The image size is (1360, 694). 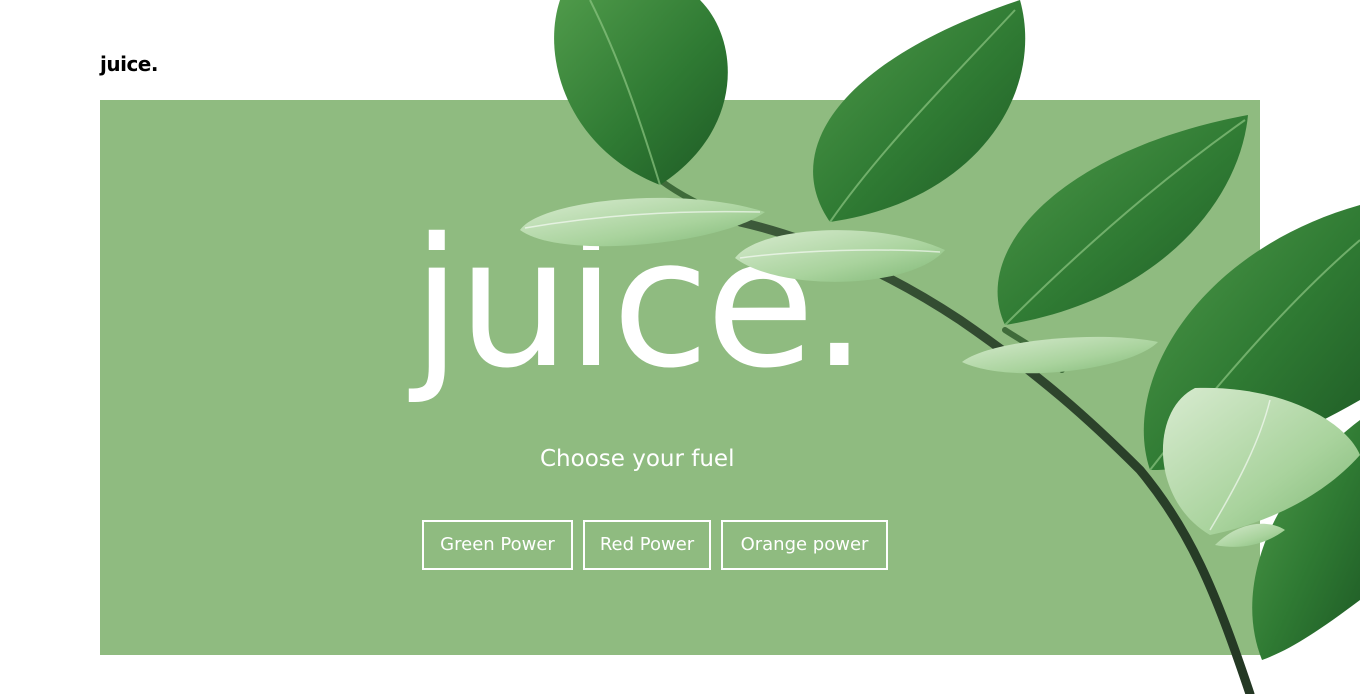 I want to click on hero-subtitle: Choose your fuel, so click(x=637, y=459).